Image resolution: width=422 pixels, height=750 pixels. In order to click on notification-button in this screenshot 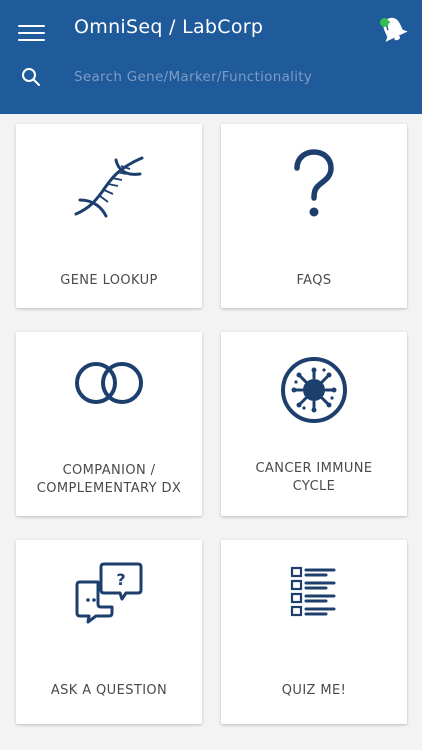, I will do `click(392, 29)`.